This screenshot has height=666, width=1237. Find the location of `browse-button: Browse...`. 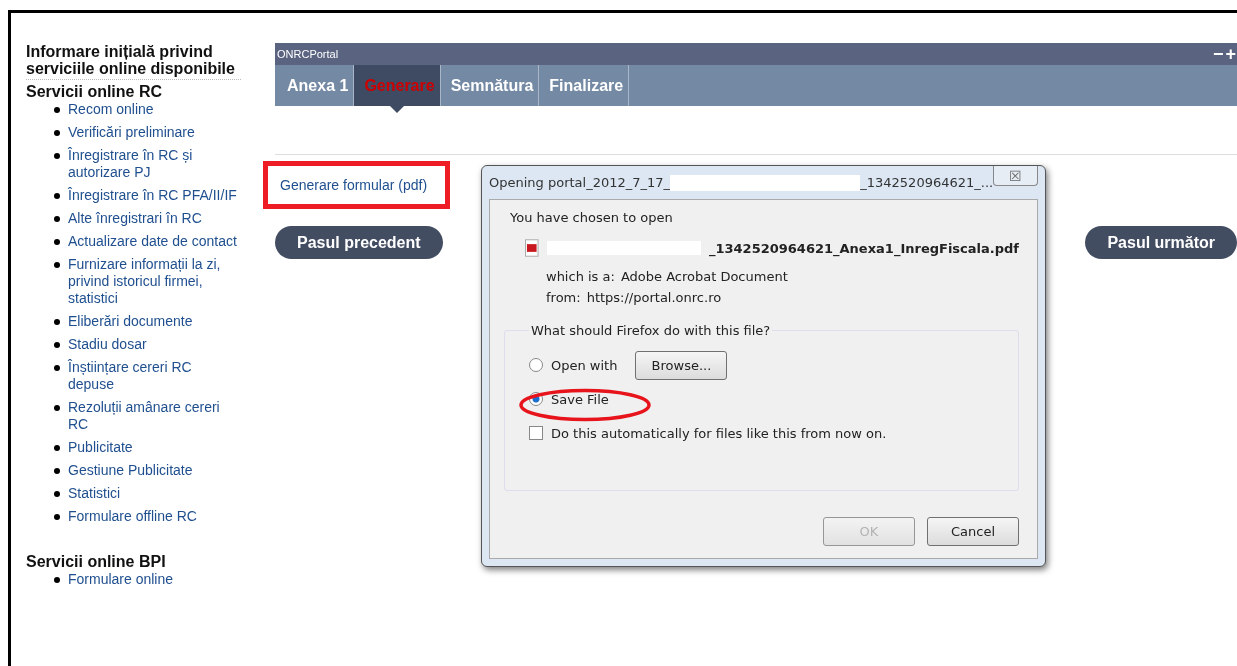

browse-button: Browse... is located at coordinates (681, 365).